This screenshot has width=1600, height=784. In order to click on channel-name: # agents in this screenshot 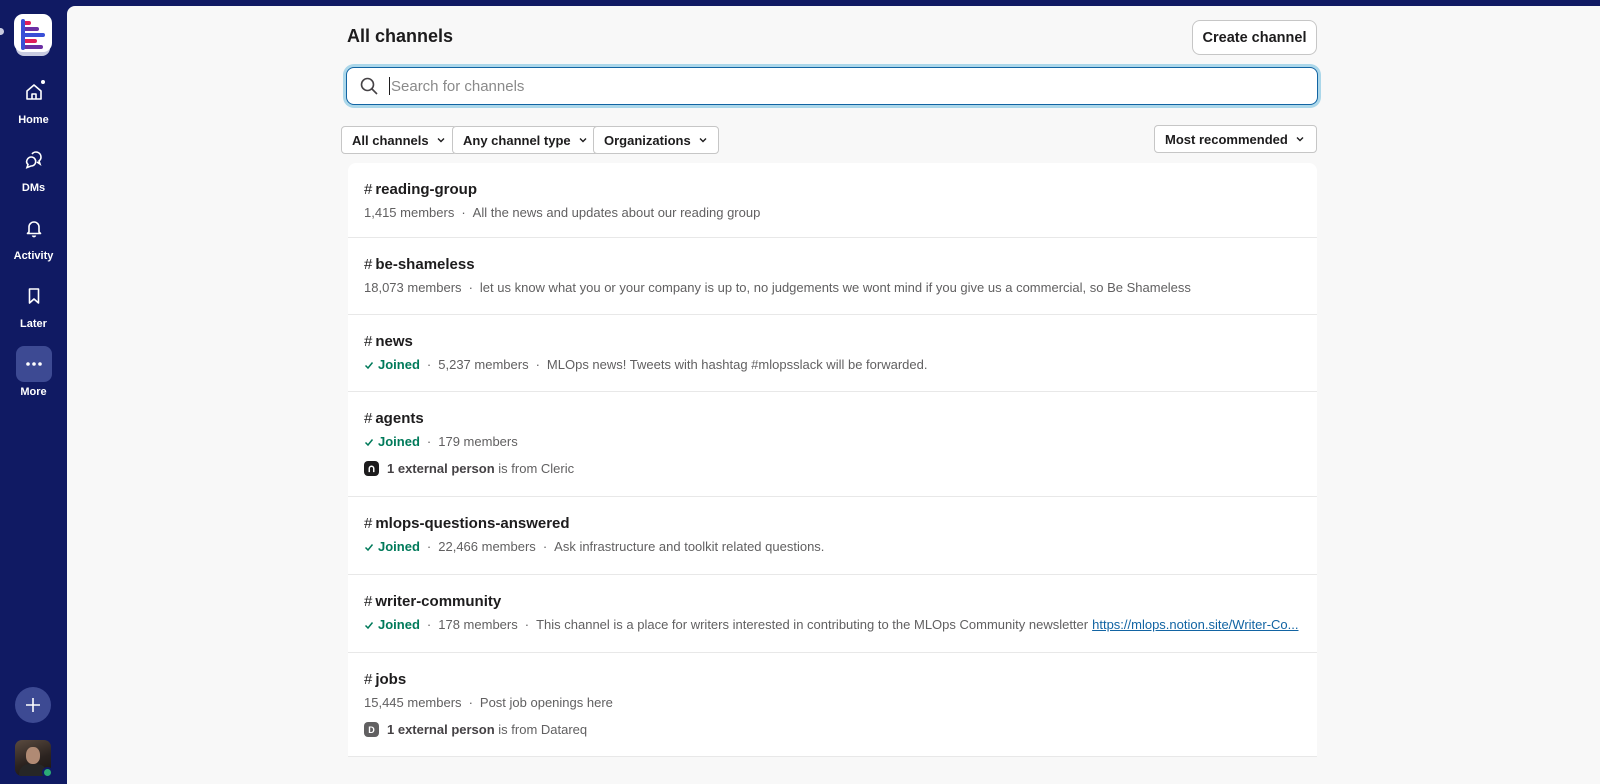, I will do `click(394, 418)`.